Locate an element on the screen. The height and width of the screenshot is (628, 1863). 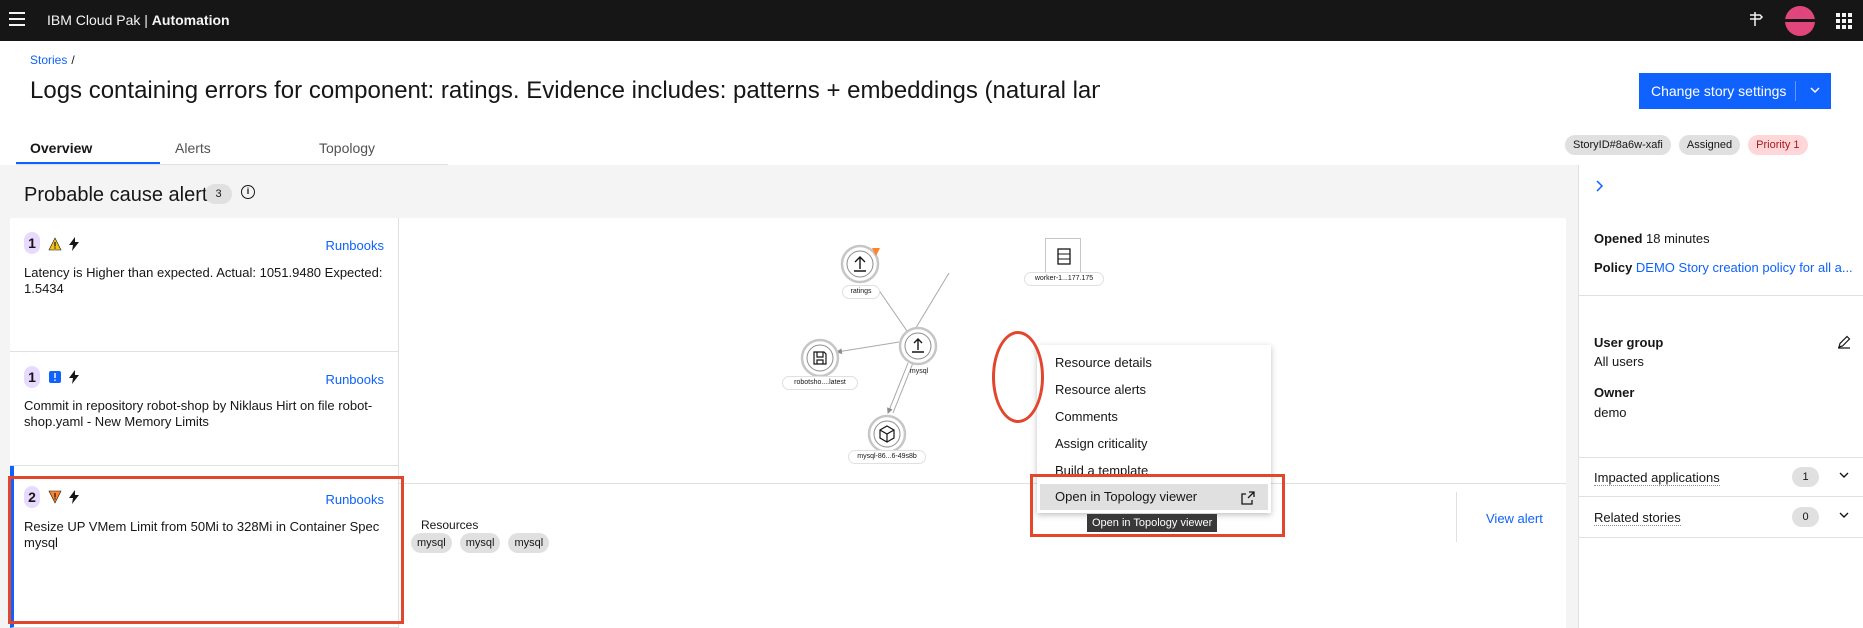
menu-item-open-topology-viewer: Open in Topology viewer is located at coordinates (1154, 497).